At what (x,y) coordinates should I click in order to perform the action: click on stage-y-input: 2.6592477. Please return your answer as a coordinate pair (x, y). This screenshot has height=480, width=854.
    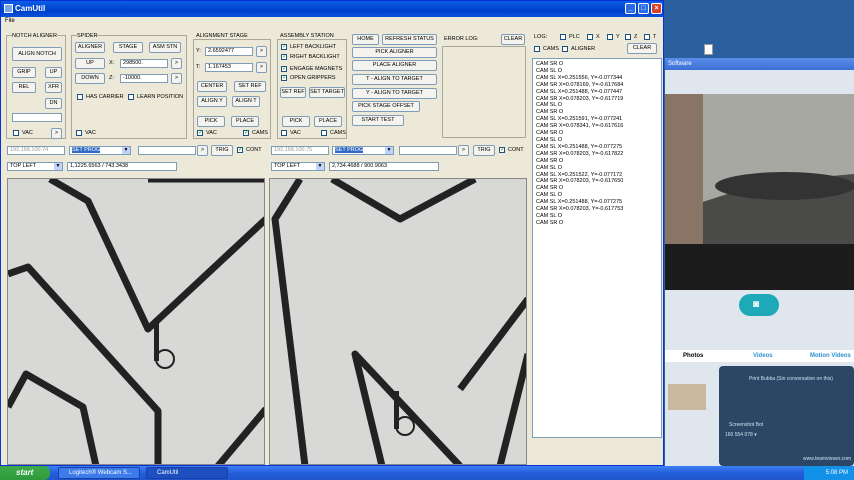
    Looking at the image, I should click on (229, 51).